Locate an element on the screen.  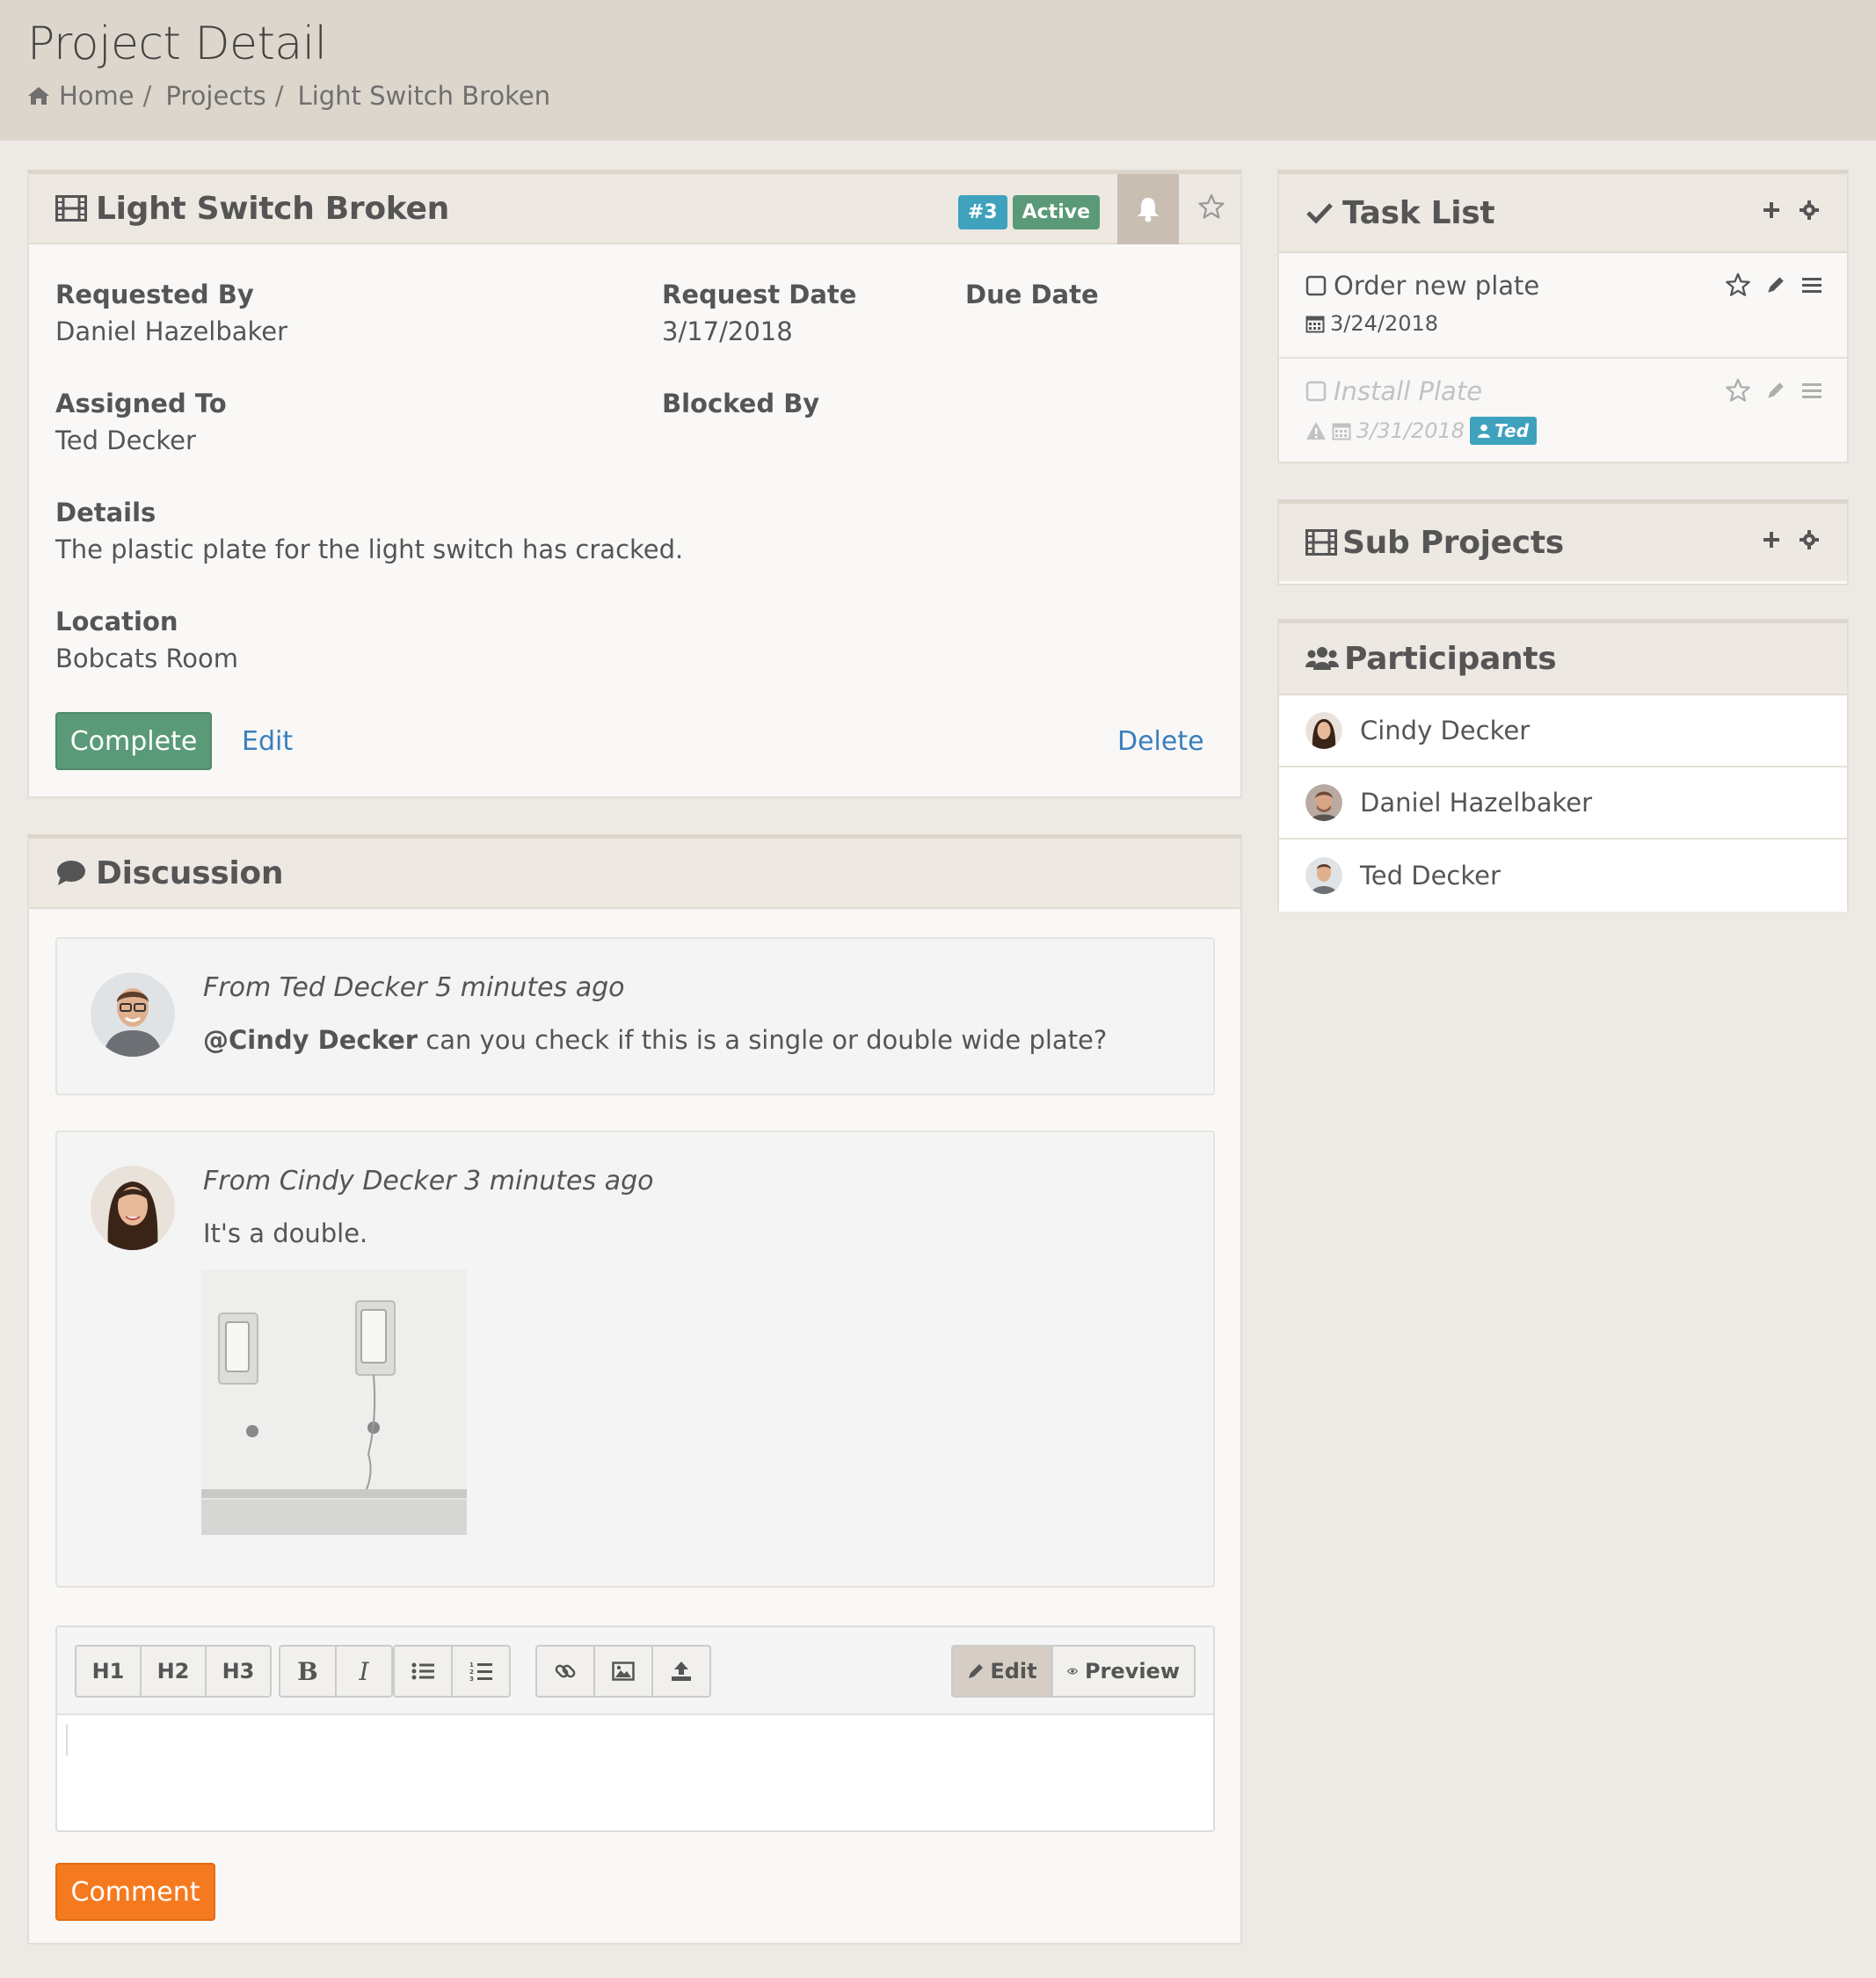
details-label: Details is located at coordinates (105, 512).